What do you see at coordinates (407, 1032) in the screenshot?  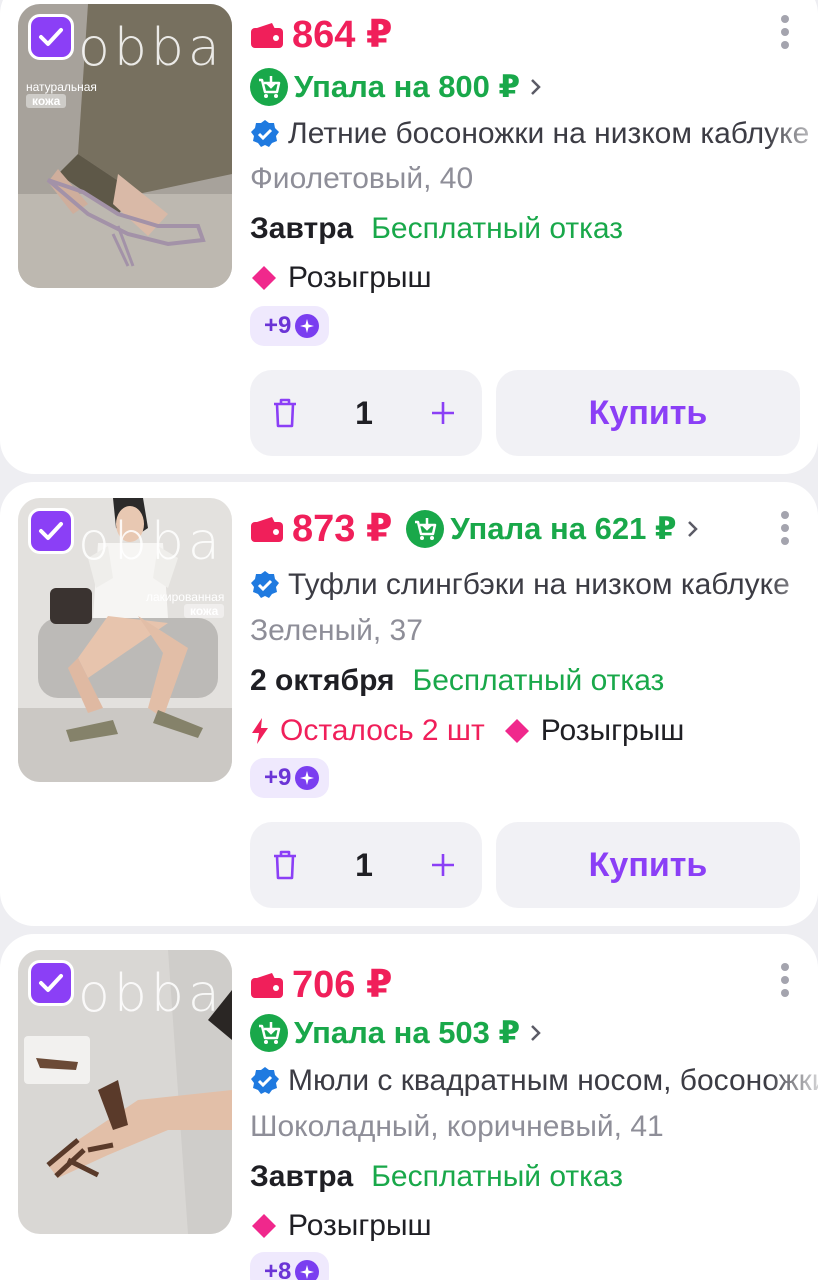 I see `price-drop-label: Упала на 503 ₽` at bounding box center [407, 1032].